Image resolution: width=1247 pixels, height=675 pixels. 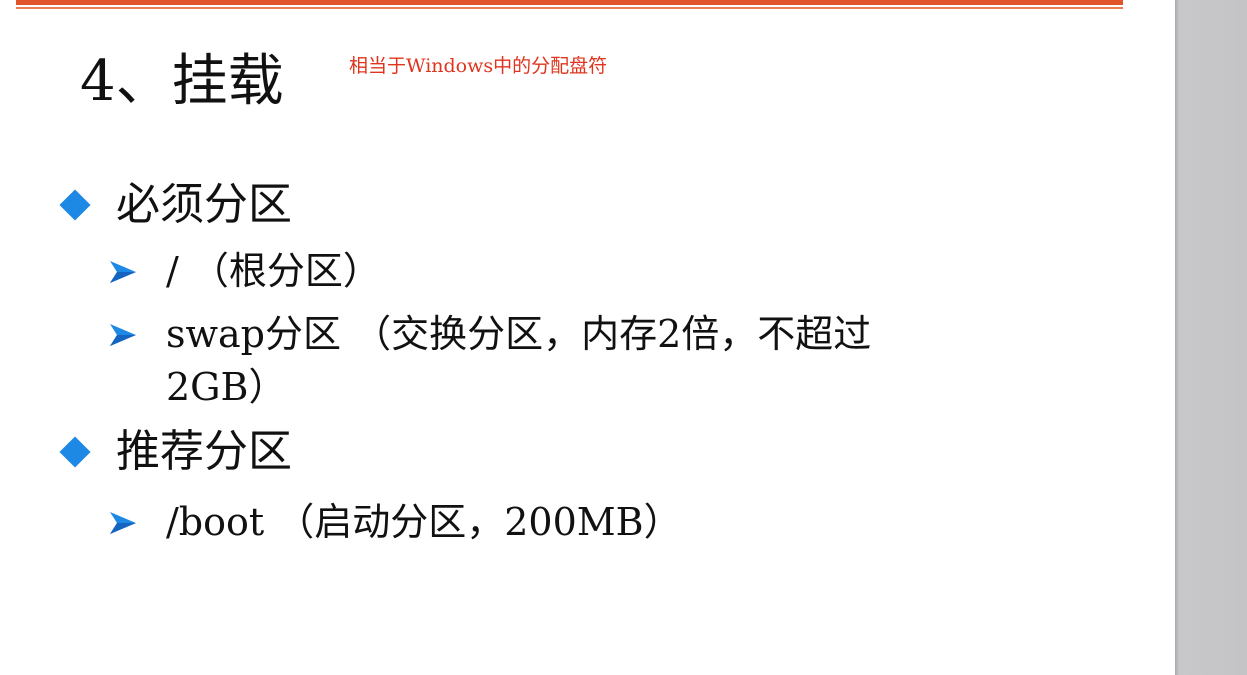 I want to click on item-swap-partition: swap分区 （交换分区，内存2倍，不超过, so click(x=519, y=334).